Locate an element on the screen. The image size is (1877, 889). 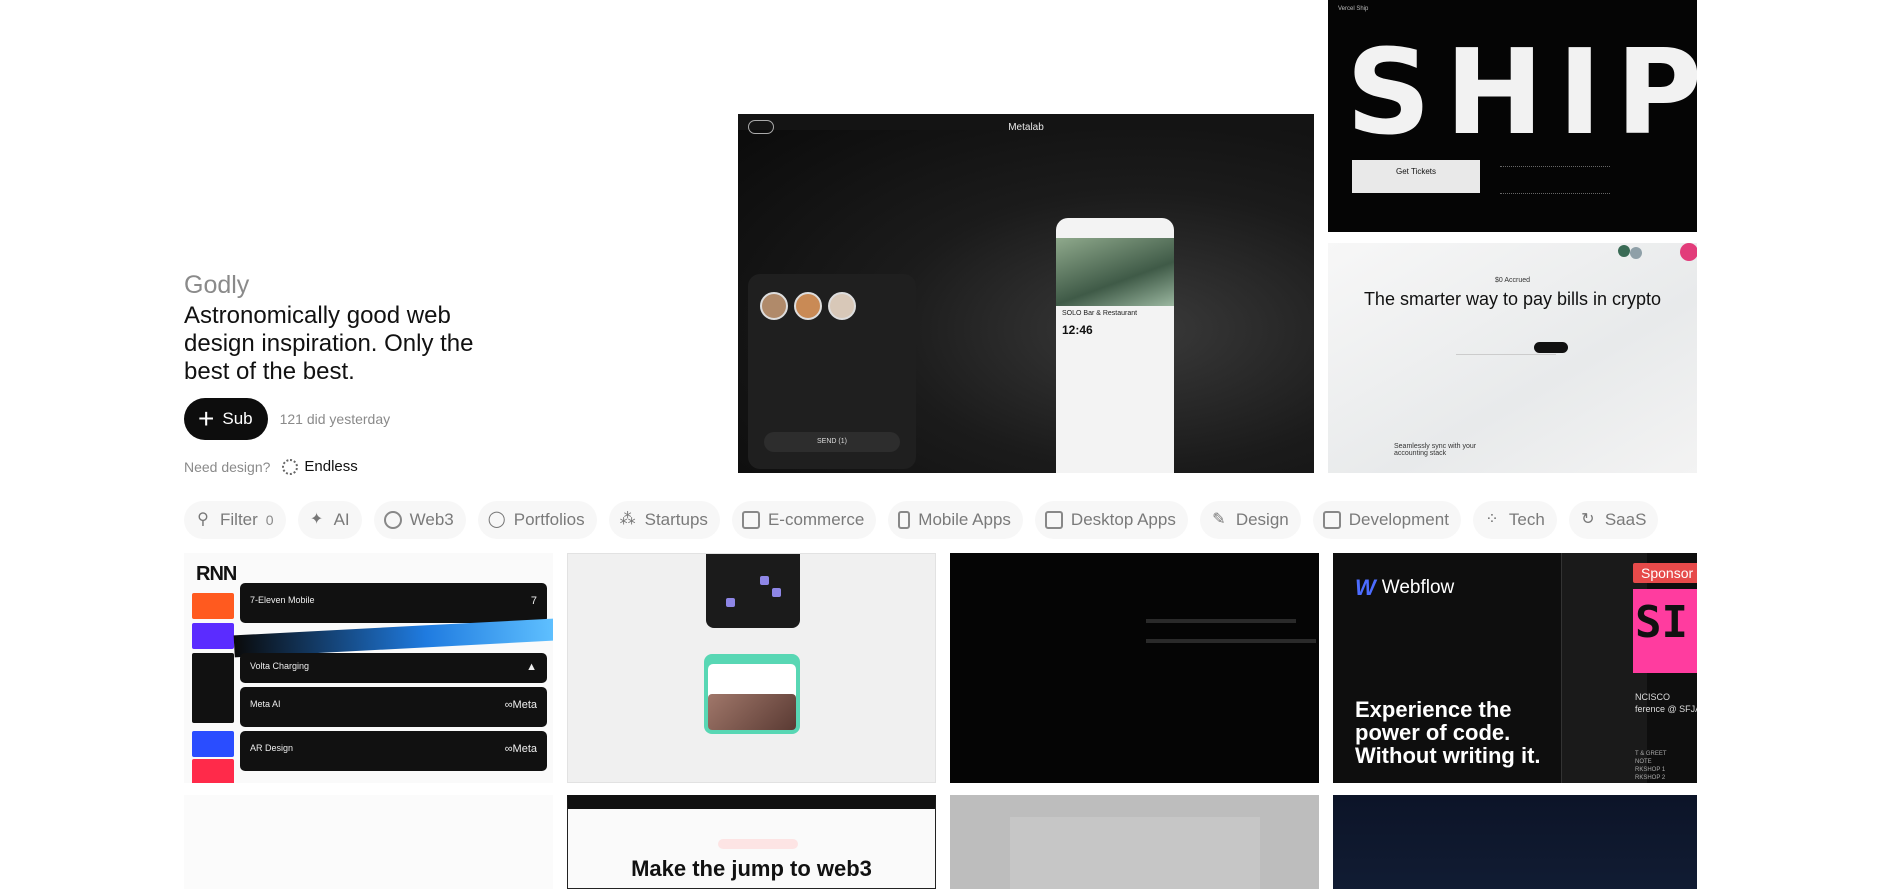
filter-chip-development: Development is located at coordinates (1386, 520).